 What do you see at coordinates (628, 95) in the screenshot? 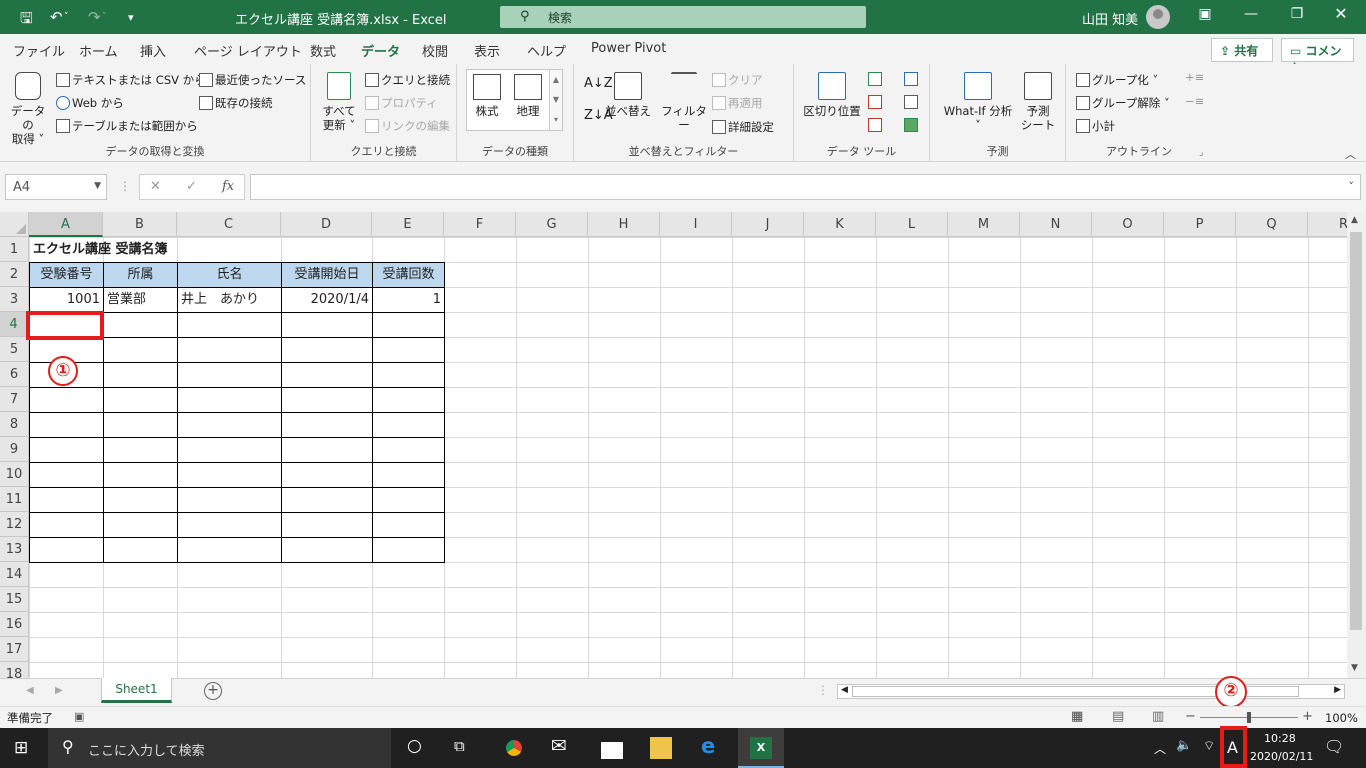
I see `sort-button: 並べ替え` at bounding box center [628, 95].